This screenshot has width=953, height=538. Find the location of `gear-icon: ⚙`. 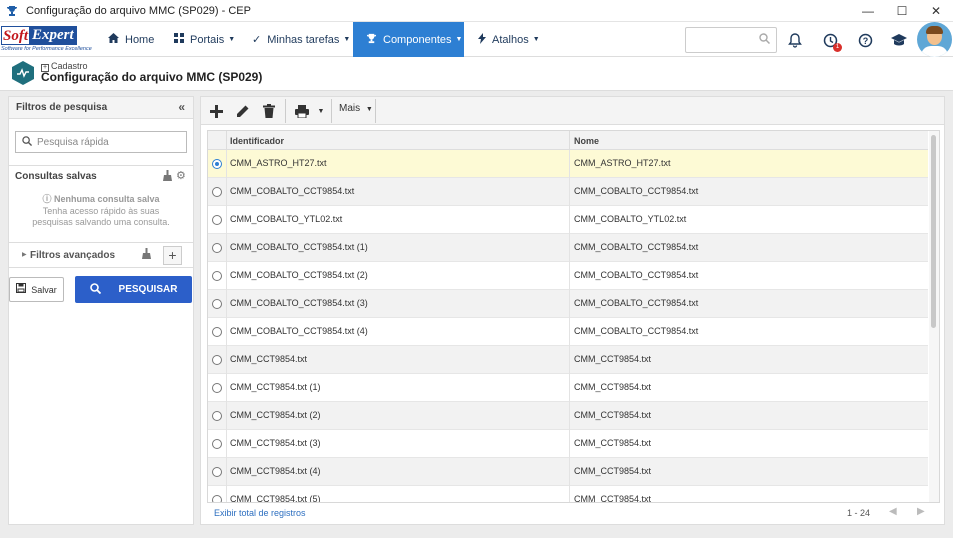

gear-icon: ⚙ is located at coordinates (181, 175).